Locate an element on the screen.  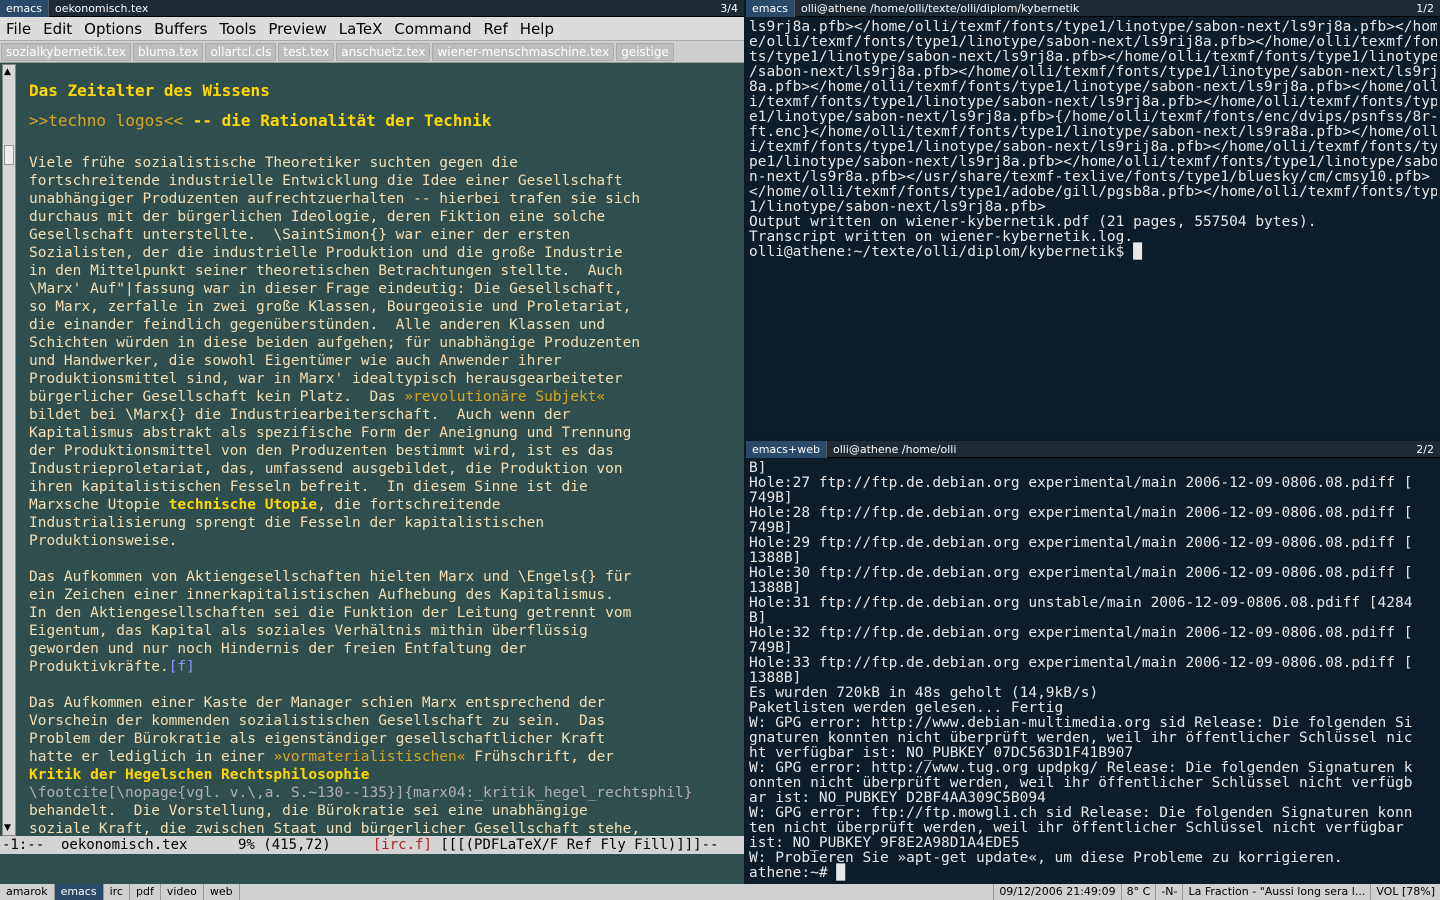
clock: 09/12/2006 21:49:09 is located at coordinates (1056, 892).